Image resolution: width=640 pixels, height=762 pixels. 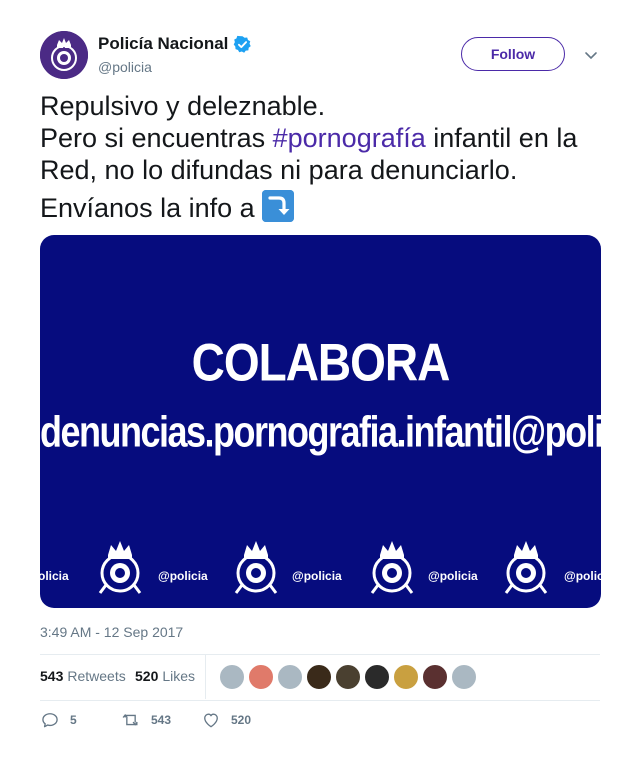 What do you see at coordinates (320, 700) in the screenshot?
I see `divider` at bounding box center [320, 700].